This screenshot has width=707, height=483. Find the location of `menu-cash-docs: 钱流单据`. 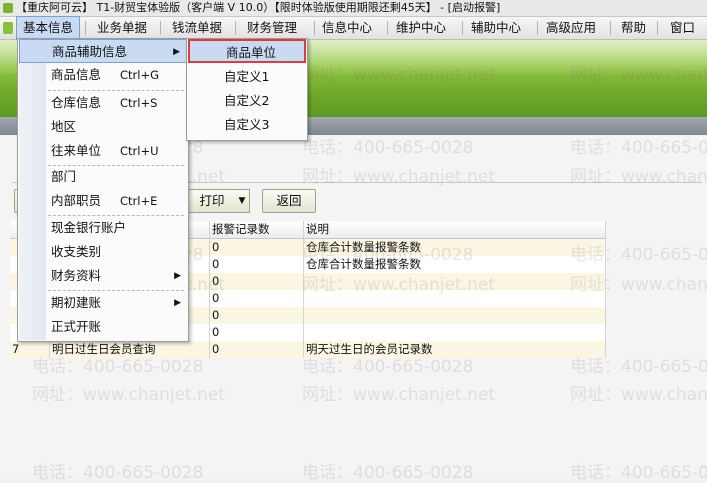

menu-cash-docs: 钱流单据 is located at coordinates (197, 28).